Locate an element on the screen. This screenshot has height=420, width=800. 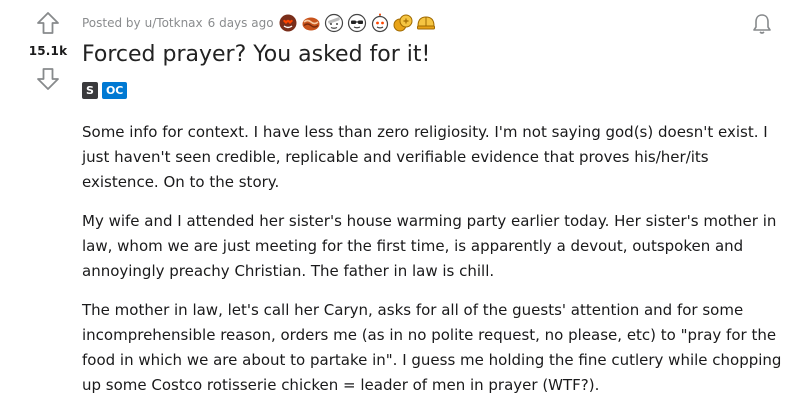
awards-list is located at coordinates (358, 23).